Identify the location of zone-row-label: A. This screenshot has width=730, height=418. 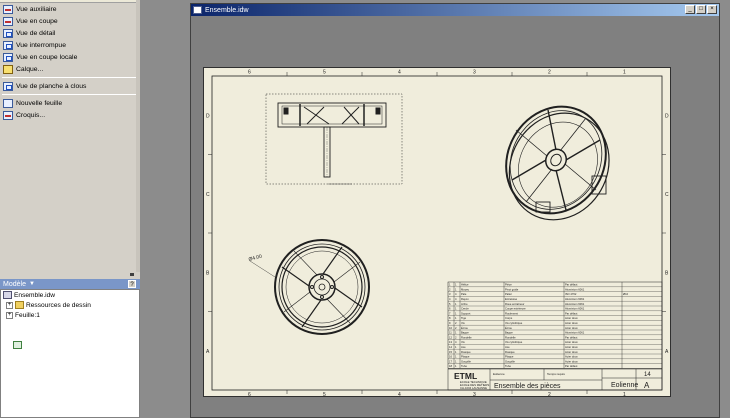
(208, 352).